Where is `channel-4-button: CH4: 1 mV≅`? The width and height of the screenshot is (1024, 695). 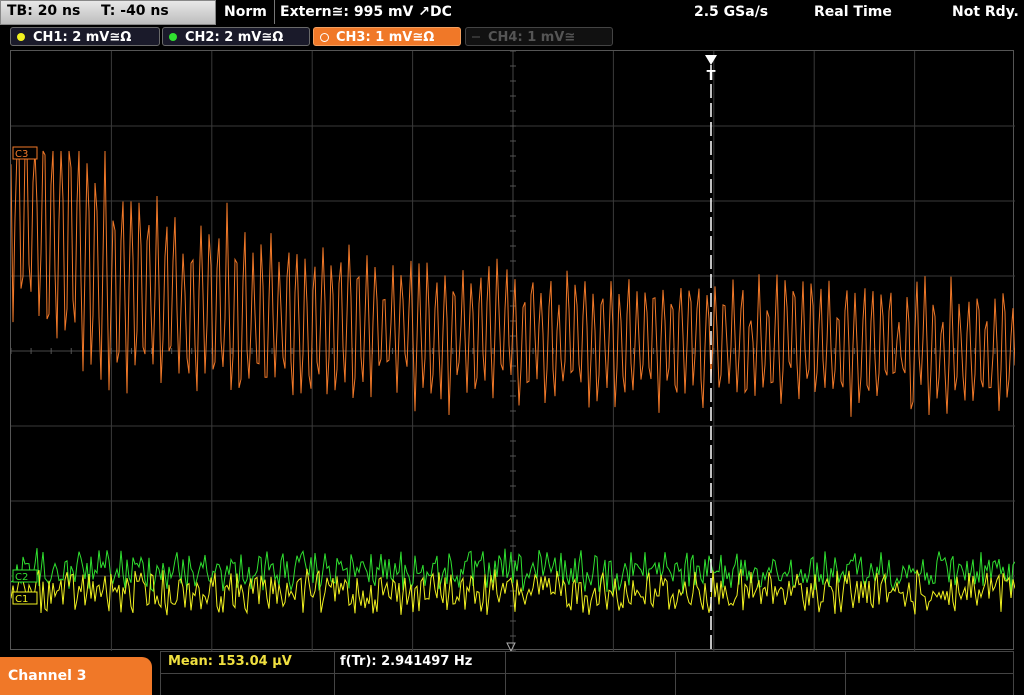 channel-4-button: CH4: 1 mV≅ is located at coordinates (539, 36).